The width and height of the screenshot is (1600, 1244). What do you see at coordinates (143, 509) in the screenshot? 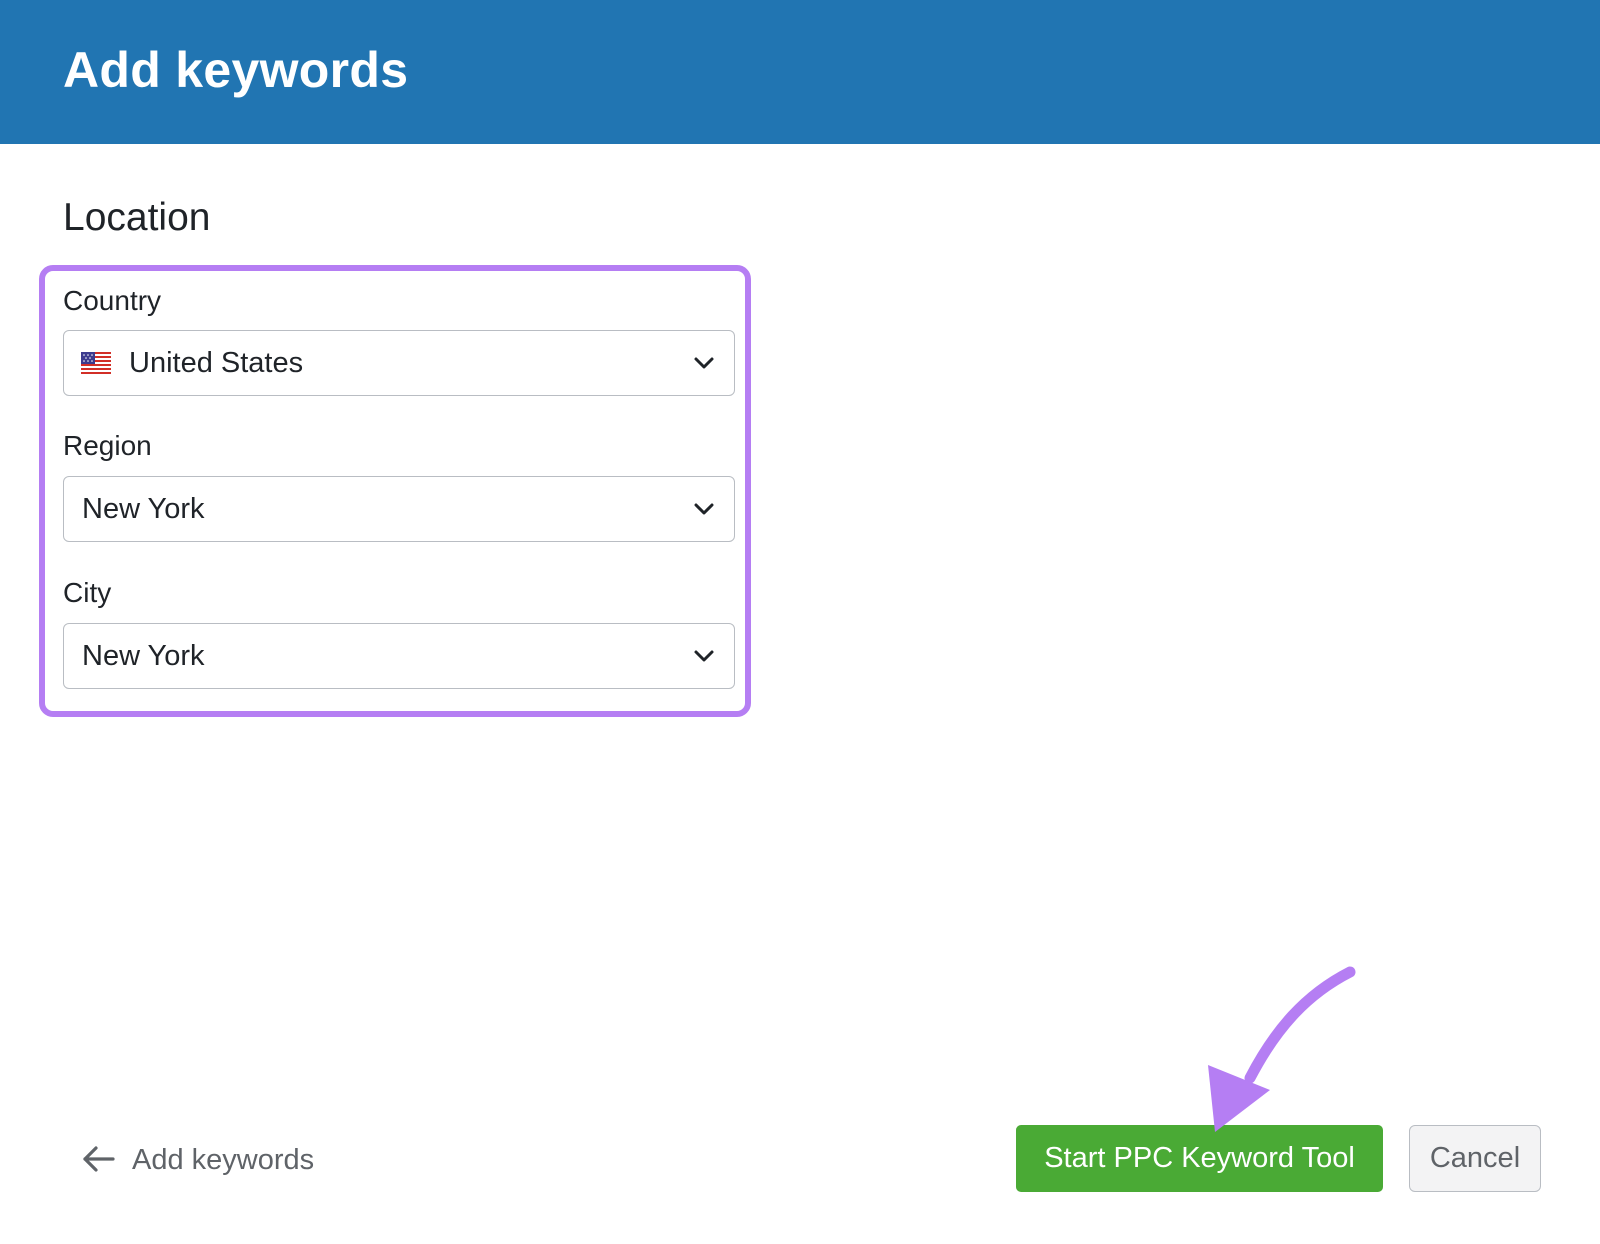
I see `region-select-value: New York` at bounding box center [143, 509].